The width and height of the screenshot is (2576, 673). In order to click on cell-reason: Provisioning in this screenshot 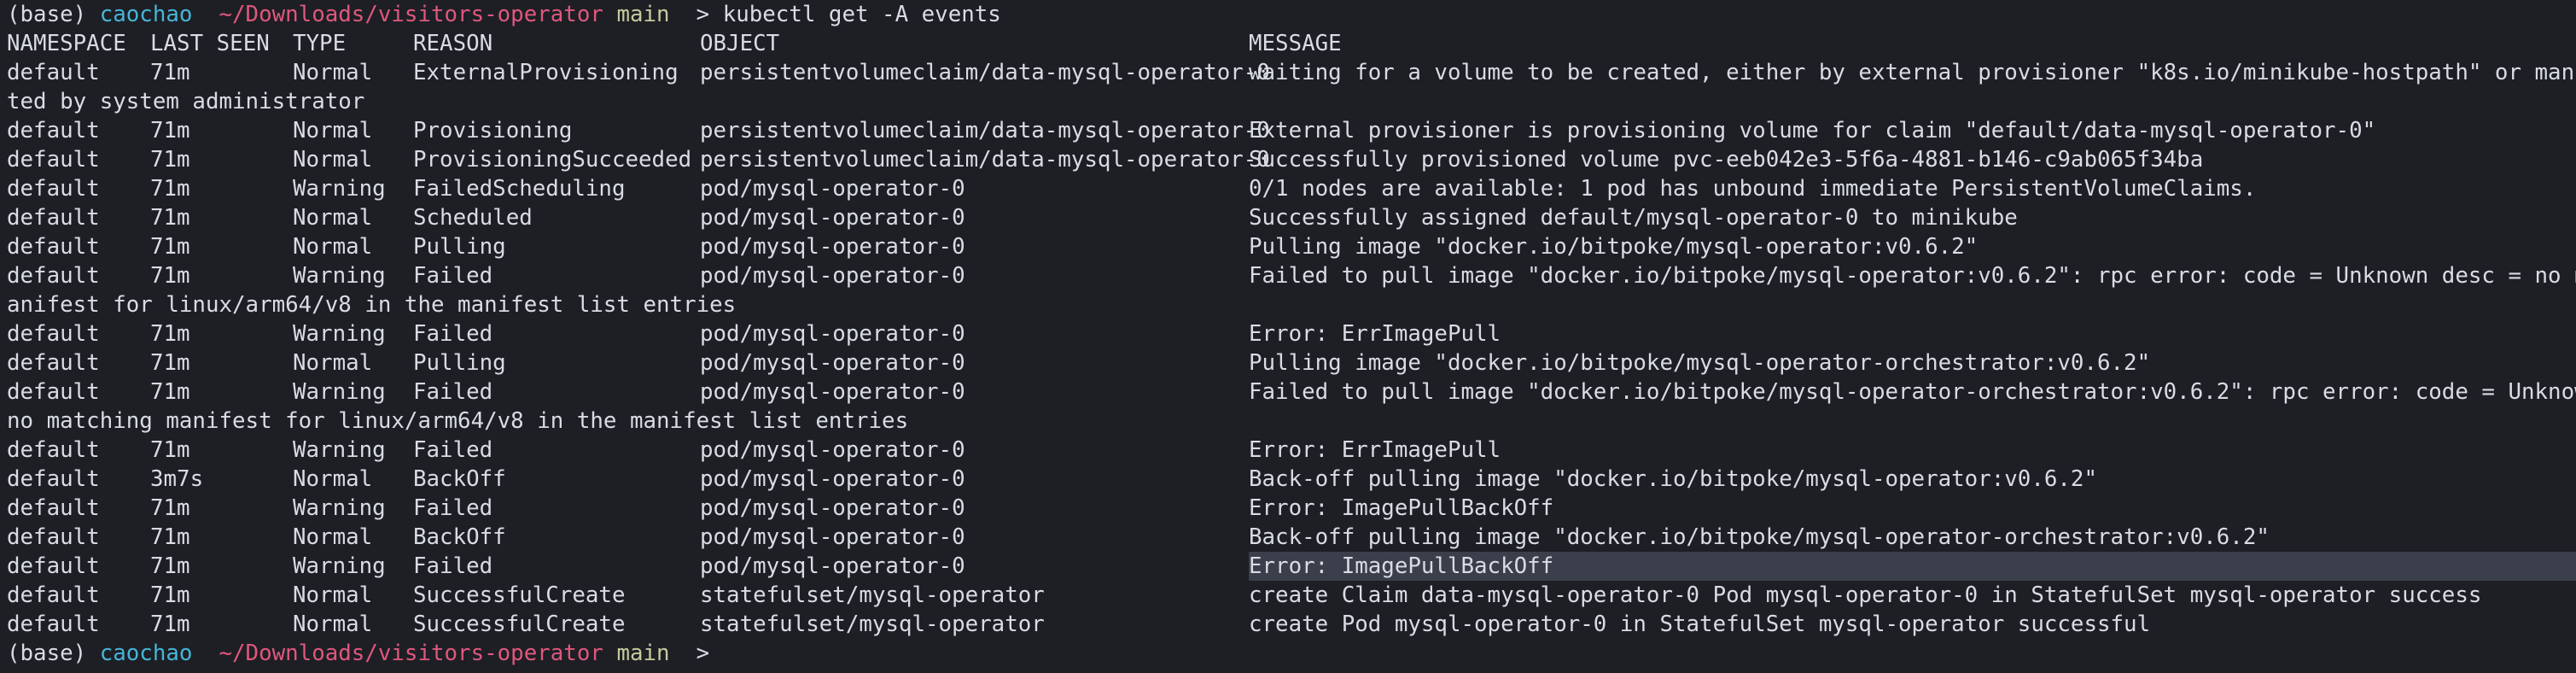, I will do `click(493, 130)`.